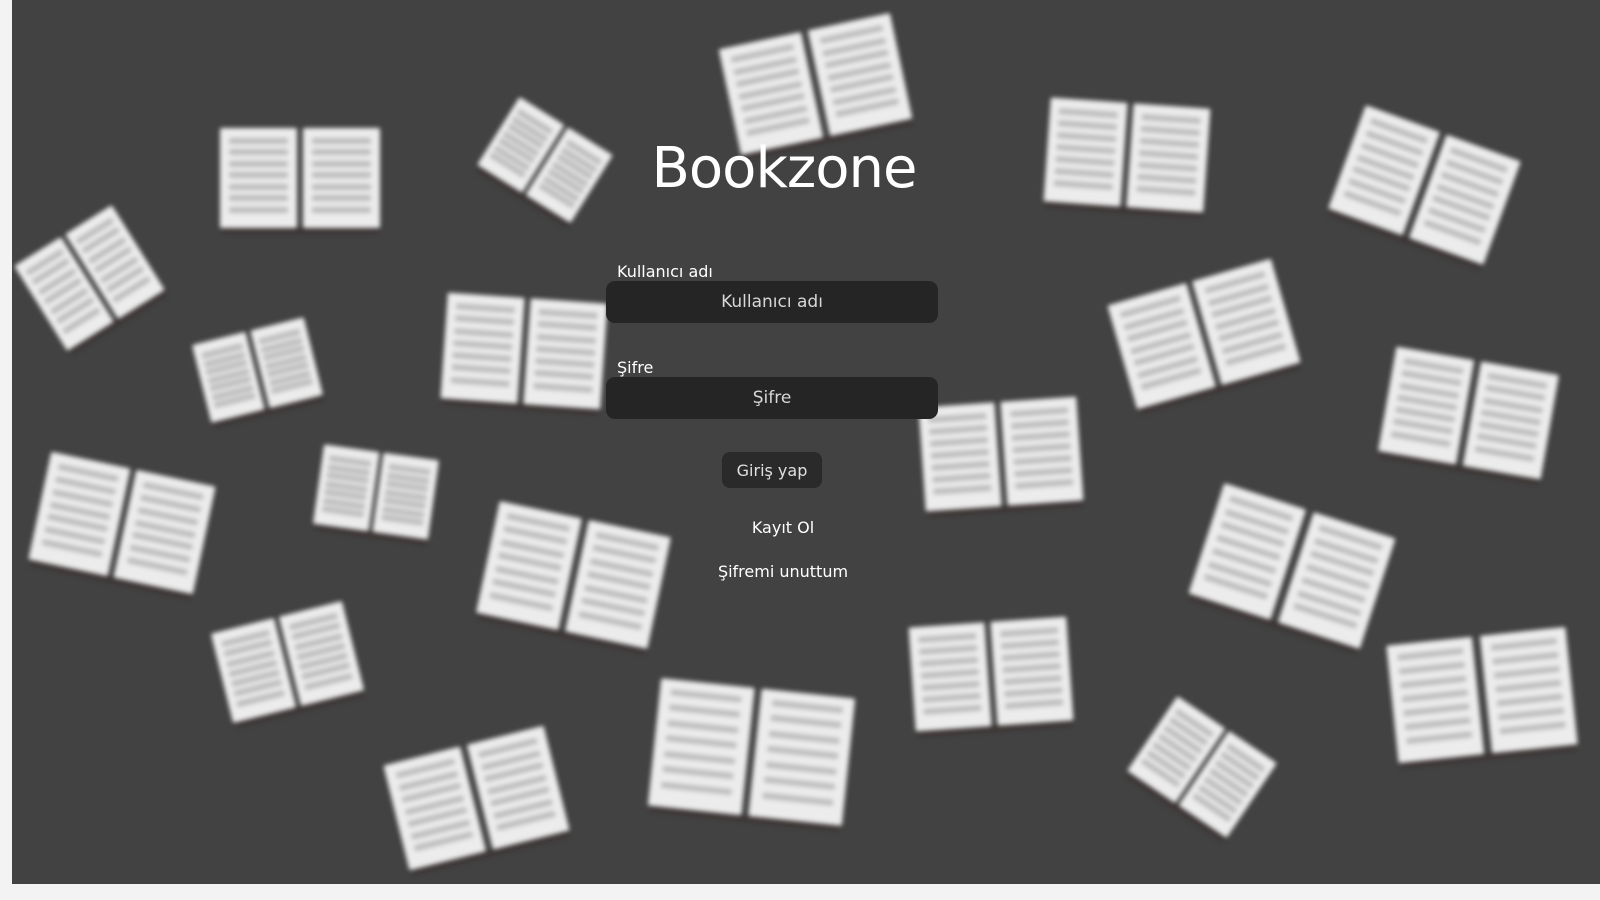 The width and height of the screenshot is (1600, 900). What do you see at coordinates (784, 168) in the screenshot?
I see `page-title: Bookzone` at bounding box center [784, 168].